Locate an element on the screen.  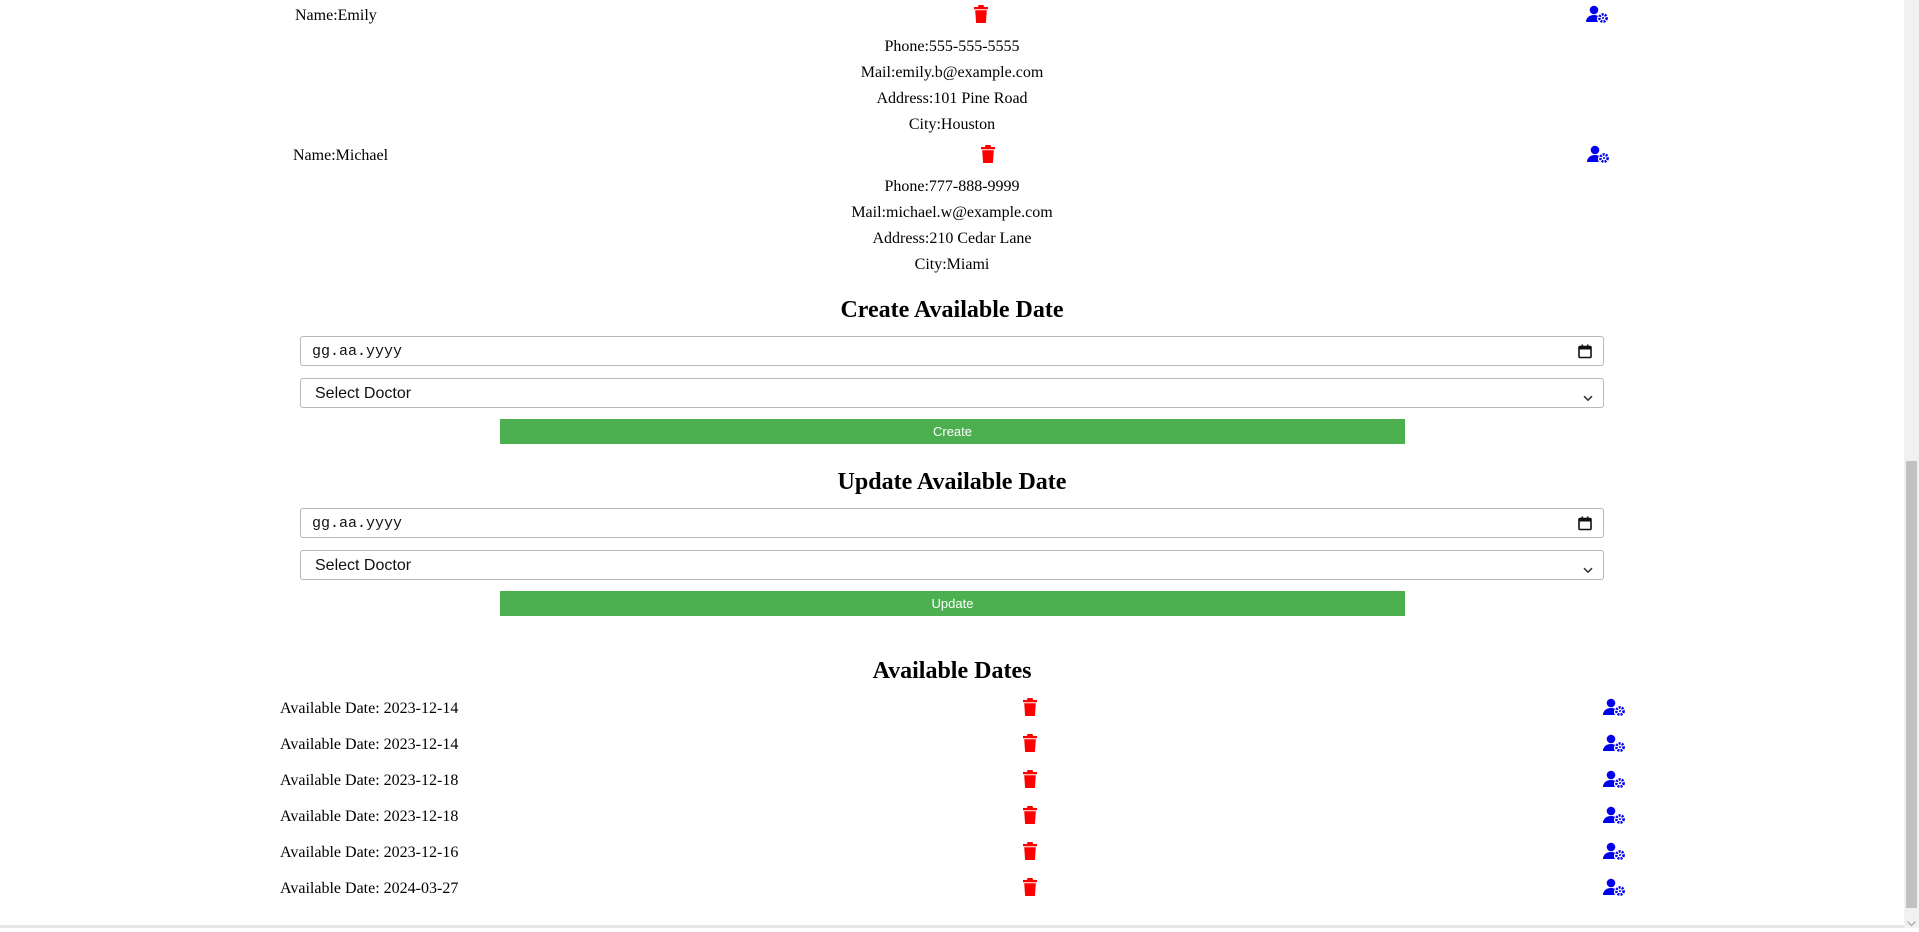
update-button: Update is located at coordinates (952, 603).